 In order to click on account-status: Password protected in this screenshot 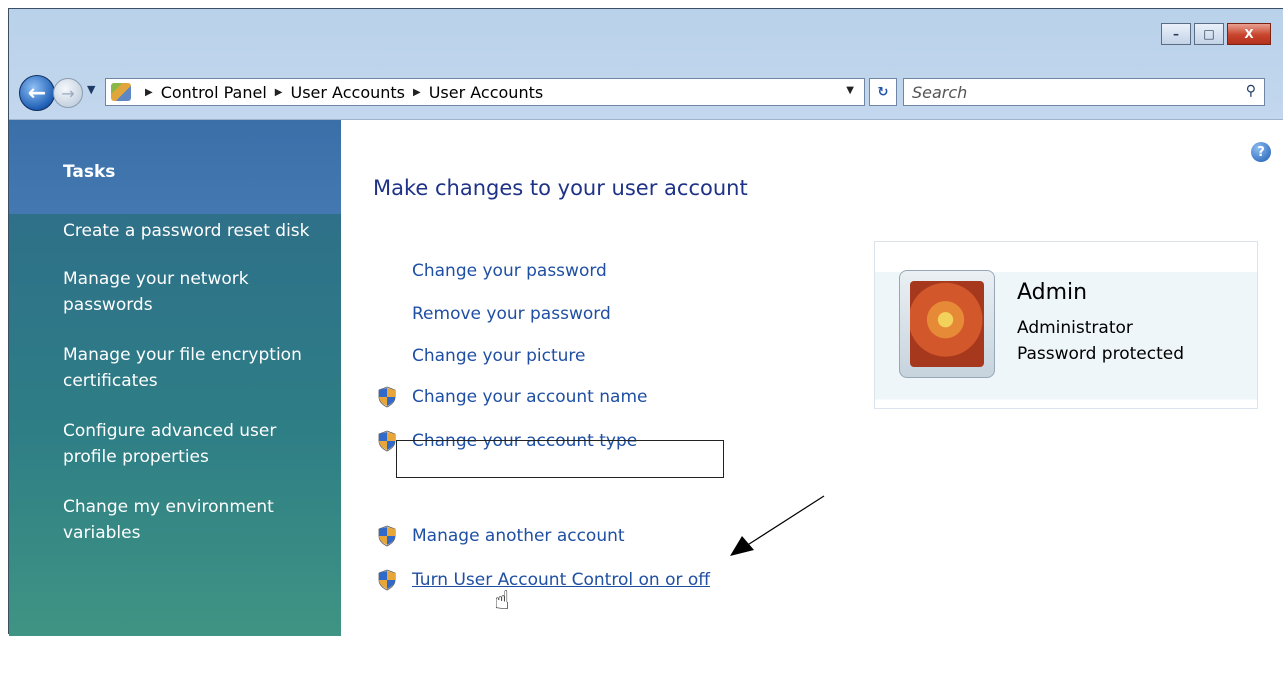, I will do `click(1101, 354)`.